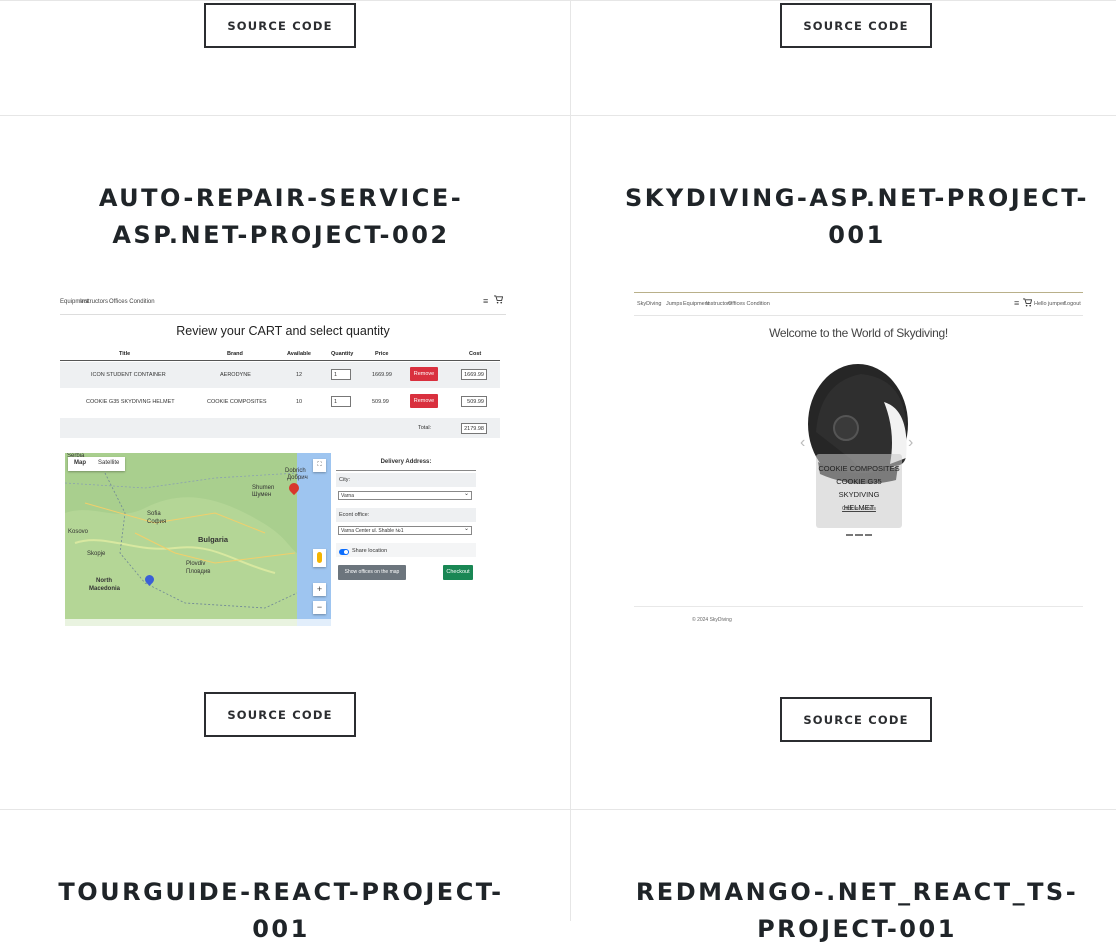  I want to click on share-location-label: Share location, so click(370, 551).